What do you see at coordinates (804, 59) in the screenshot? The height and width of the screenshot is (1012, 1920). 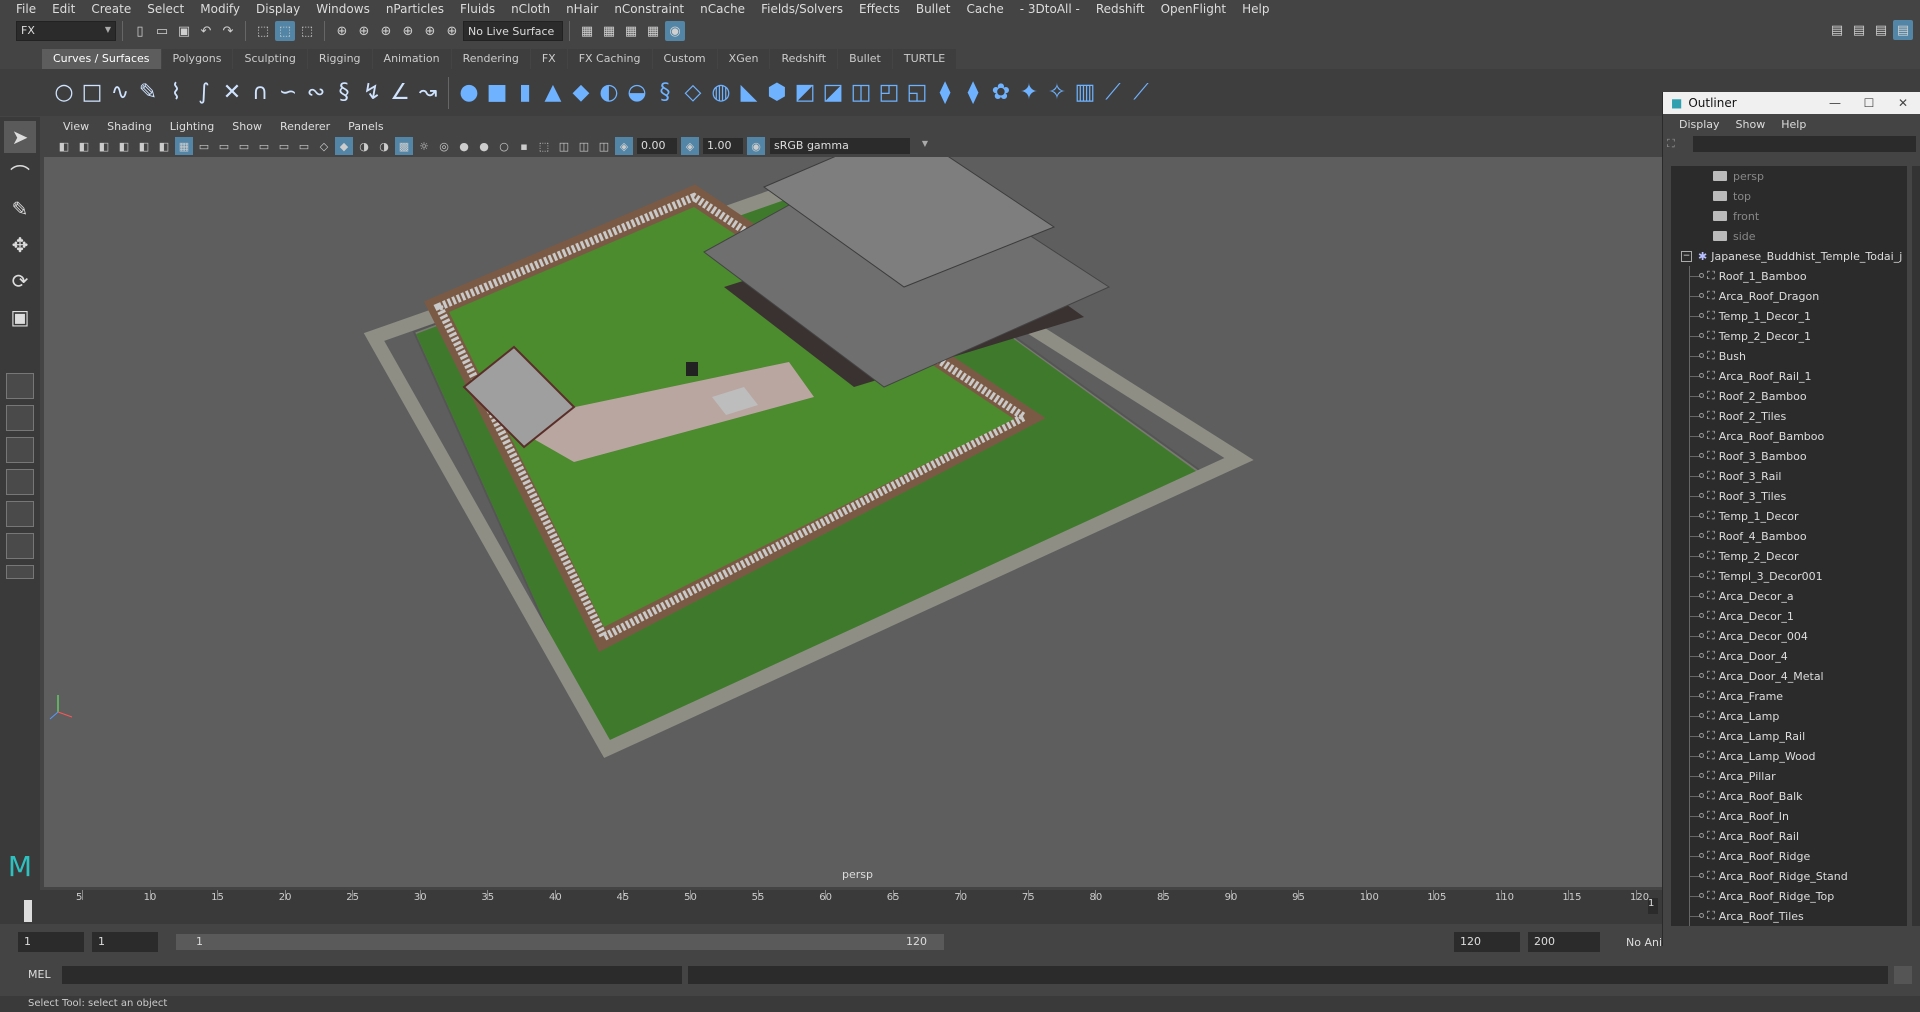 I see `shelf-tab-redshift: Redshift` at bounding box center [804, 59].